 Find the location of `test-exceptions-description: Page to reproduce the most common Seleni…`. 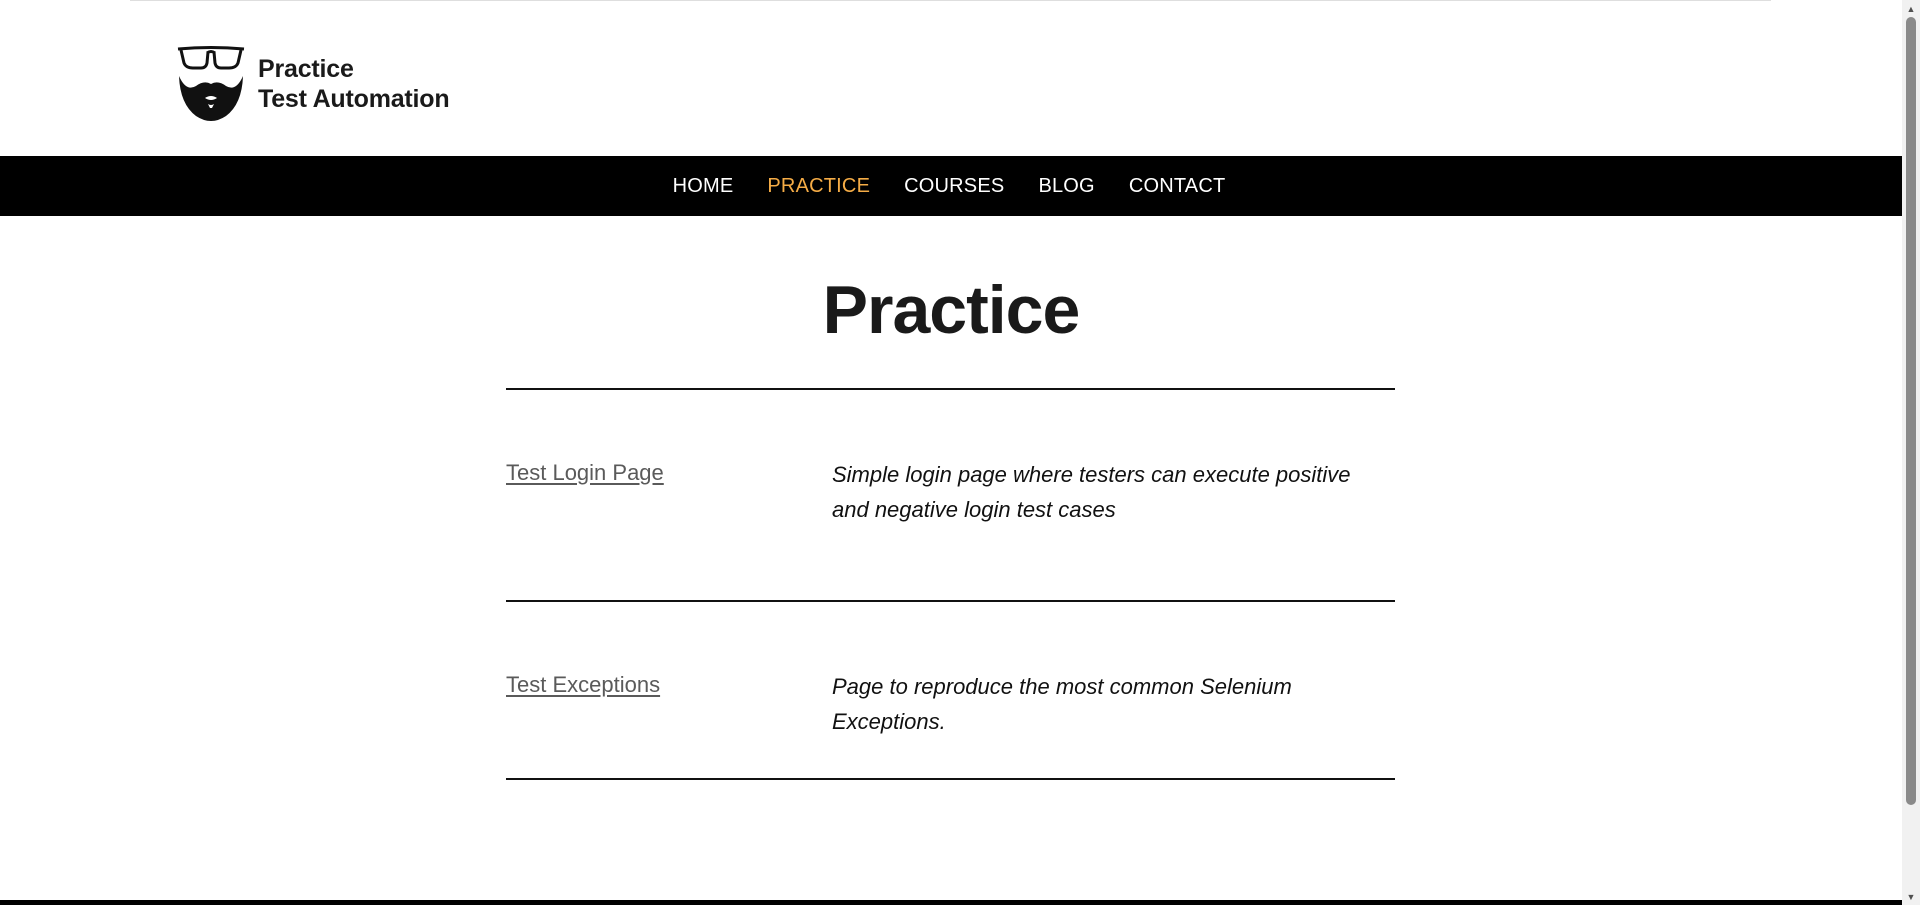

test-exceptions-description: Page to reproduce the most common Seleni… is located at coordinates (1062, 704).